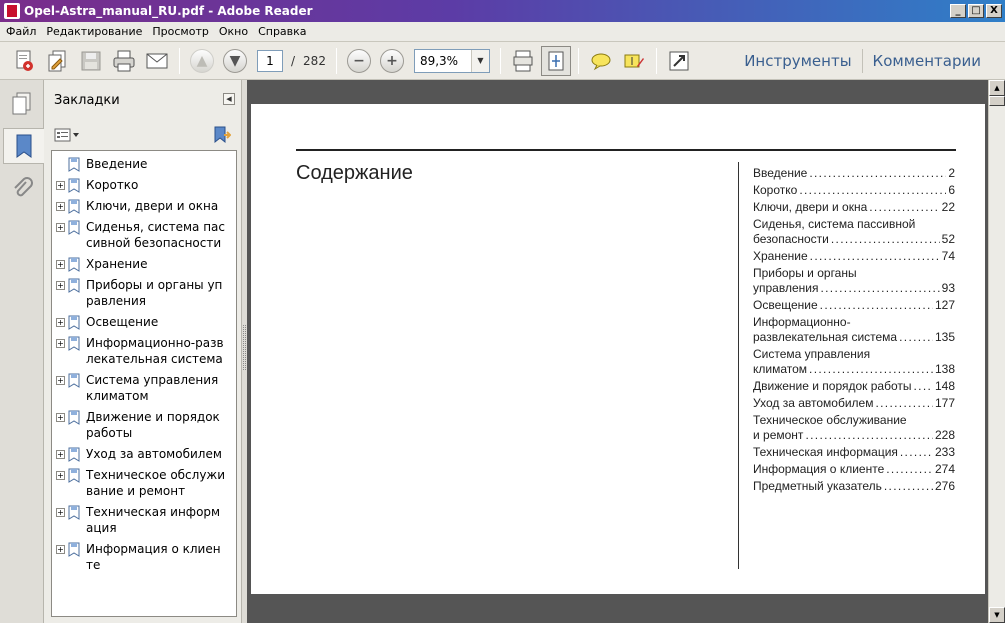  I want to click on minimize-button: _, so click(958, 11).